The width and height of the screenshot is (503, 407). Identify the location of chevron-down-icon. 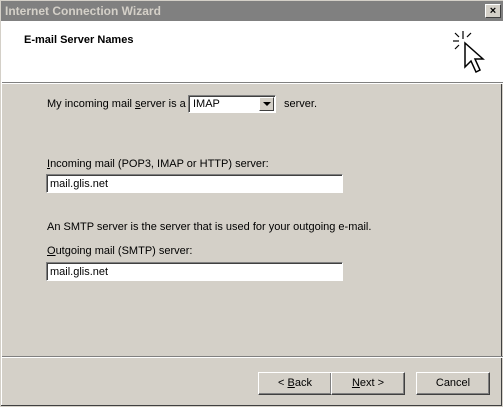
(266, 104).